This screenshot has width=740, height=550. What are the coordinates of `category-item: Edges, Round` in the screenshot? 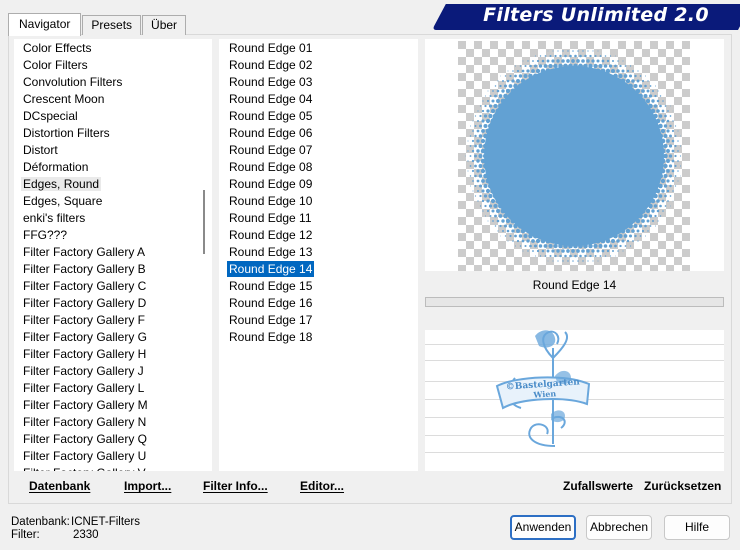 It's located at (113, 184).